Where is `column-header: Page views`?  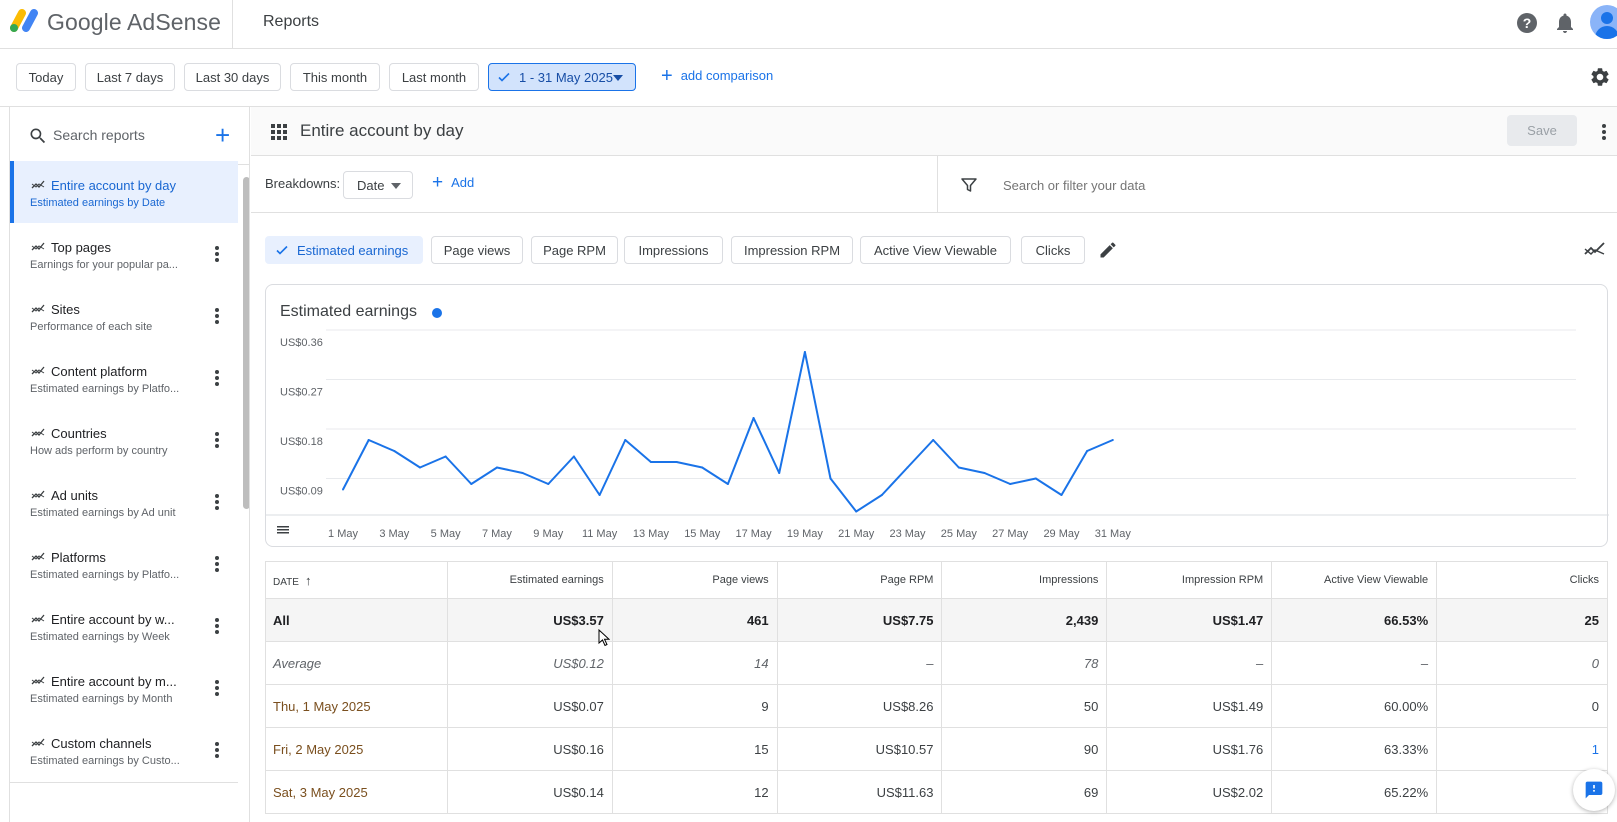
column-header: Page views is located at coordinates (694, 580).